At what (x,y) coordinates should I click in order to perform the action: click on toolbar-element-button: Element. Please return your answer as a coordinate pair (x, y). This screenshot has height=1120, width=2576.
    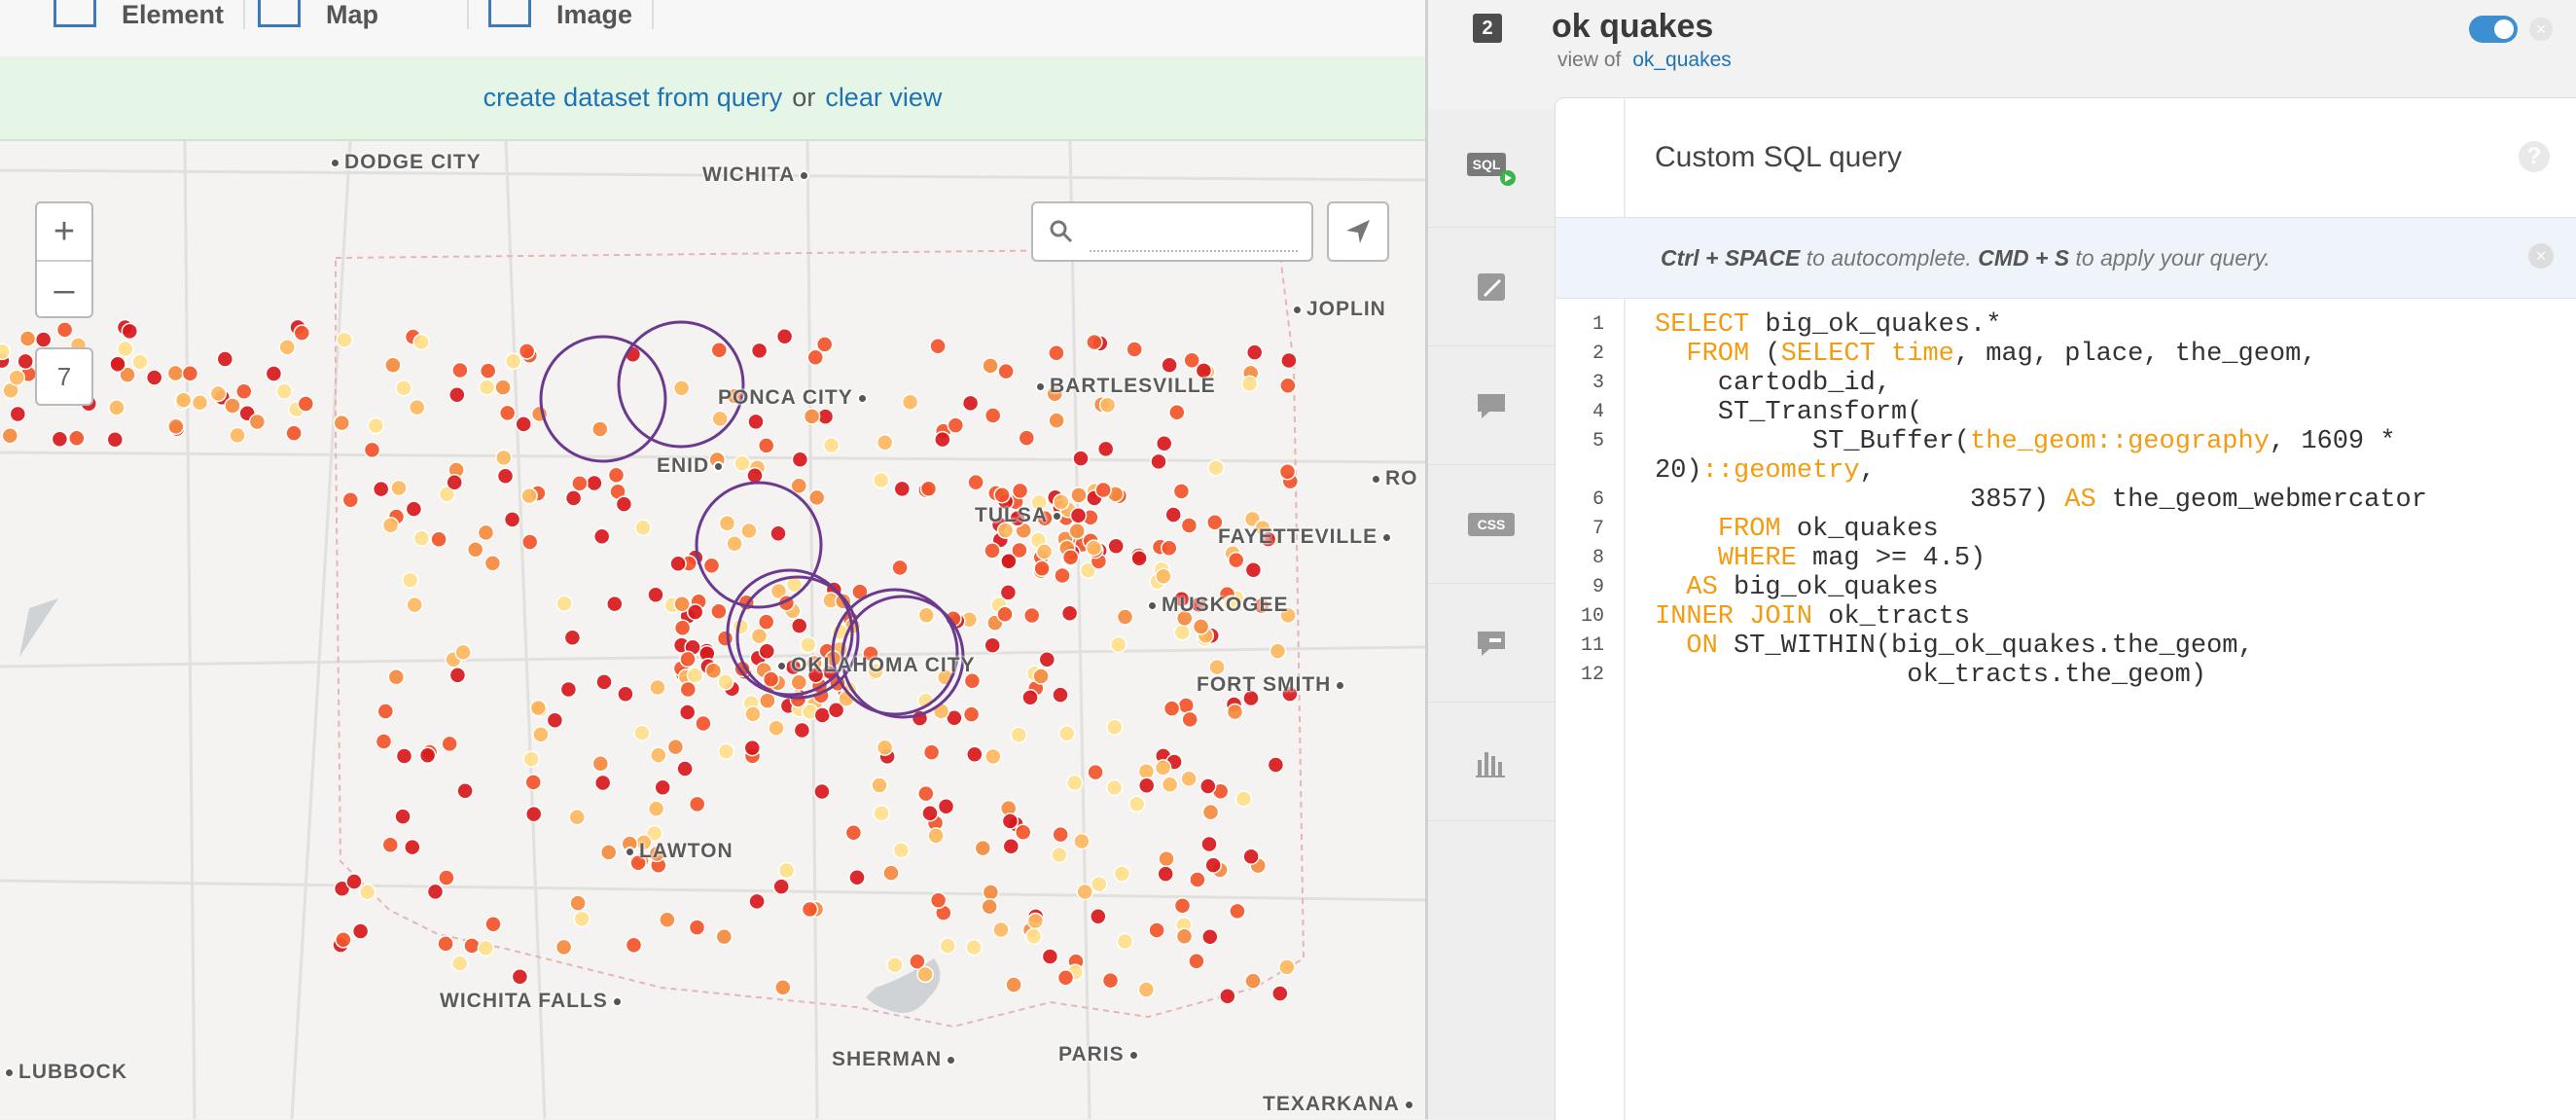
    Looking at the image, I should click on (139, 14).